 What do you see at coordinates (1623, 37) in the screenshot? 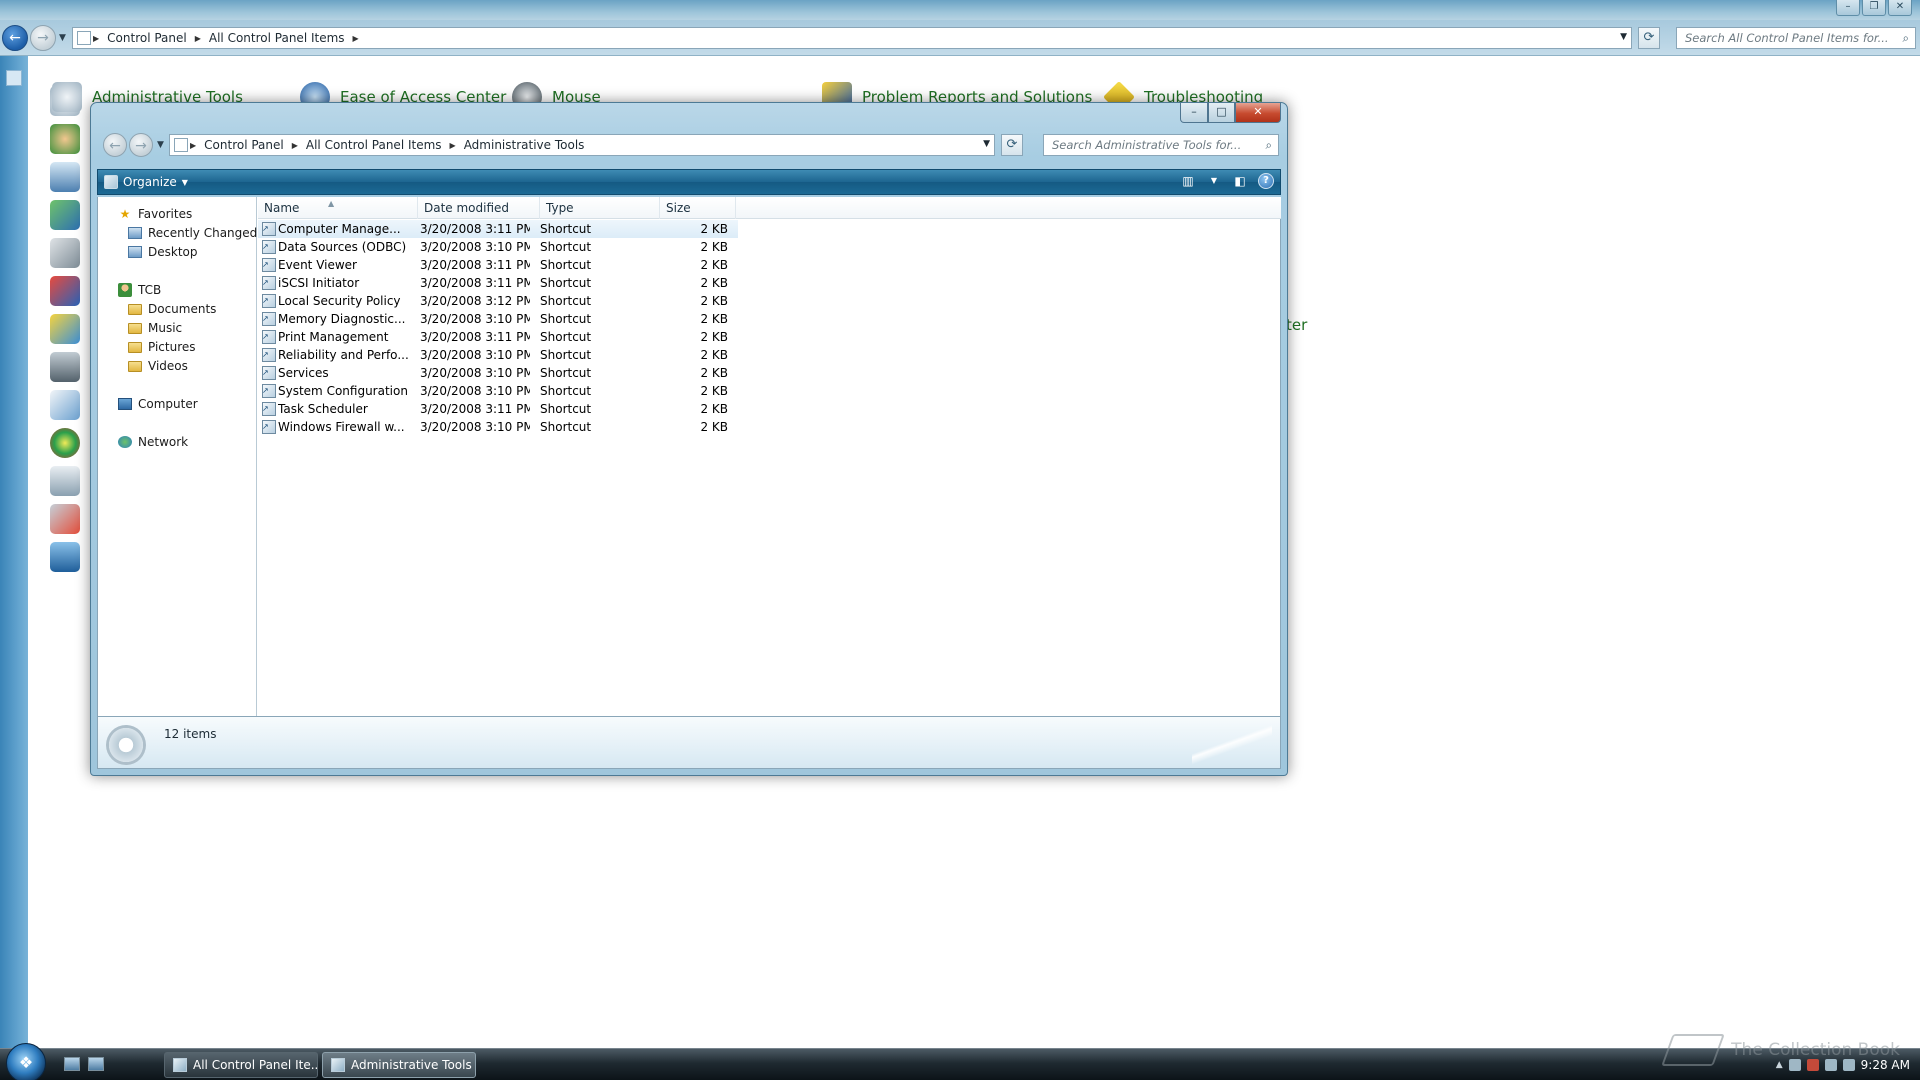
I see `bg-address-dropdown: ▼` at bounding box center [1623, 37].